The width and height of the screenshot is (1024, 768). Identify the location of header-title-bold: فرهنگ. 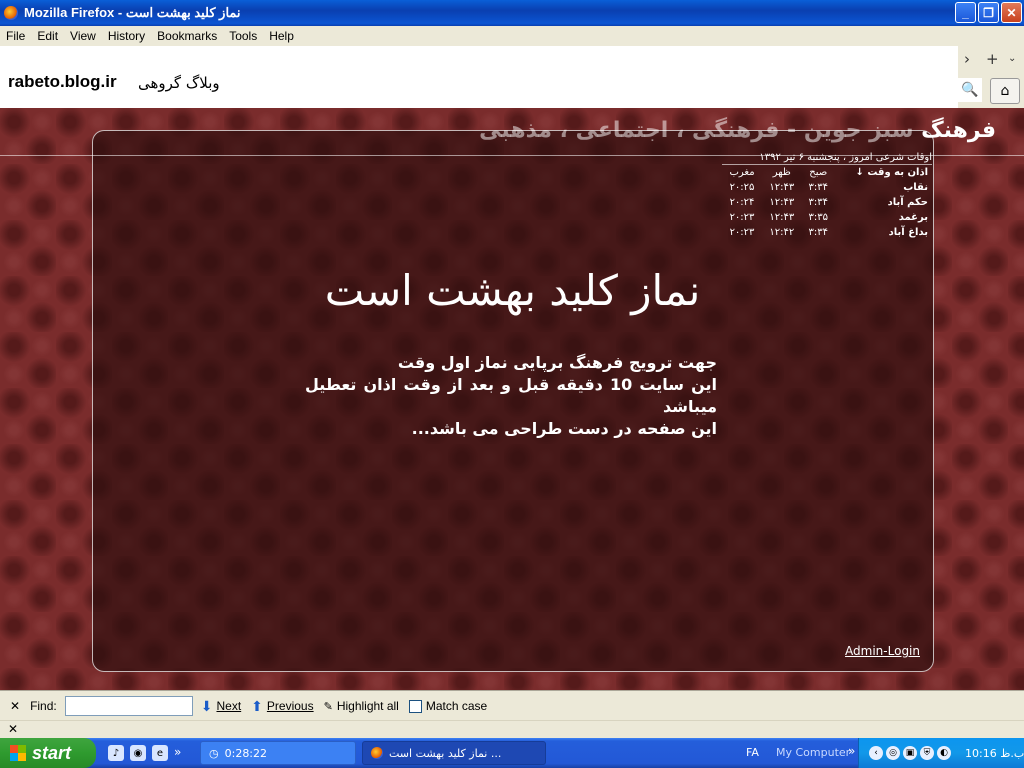
(958, 130).